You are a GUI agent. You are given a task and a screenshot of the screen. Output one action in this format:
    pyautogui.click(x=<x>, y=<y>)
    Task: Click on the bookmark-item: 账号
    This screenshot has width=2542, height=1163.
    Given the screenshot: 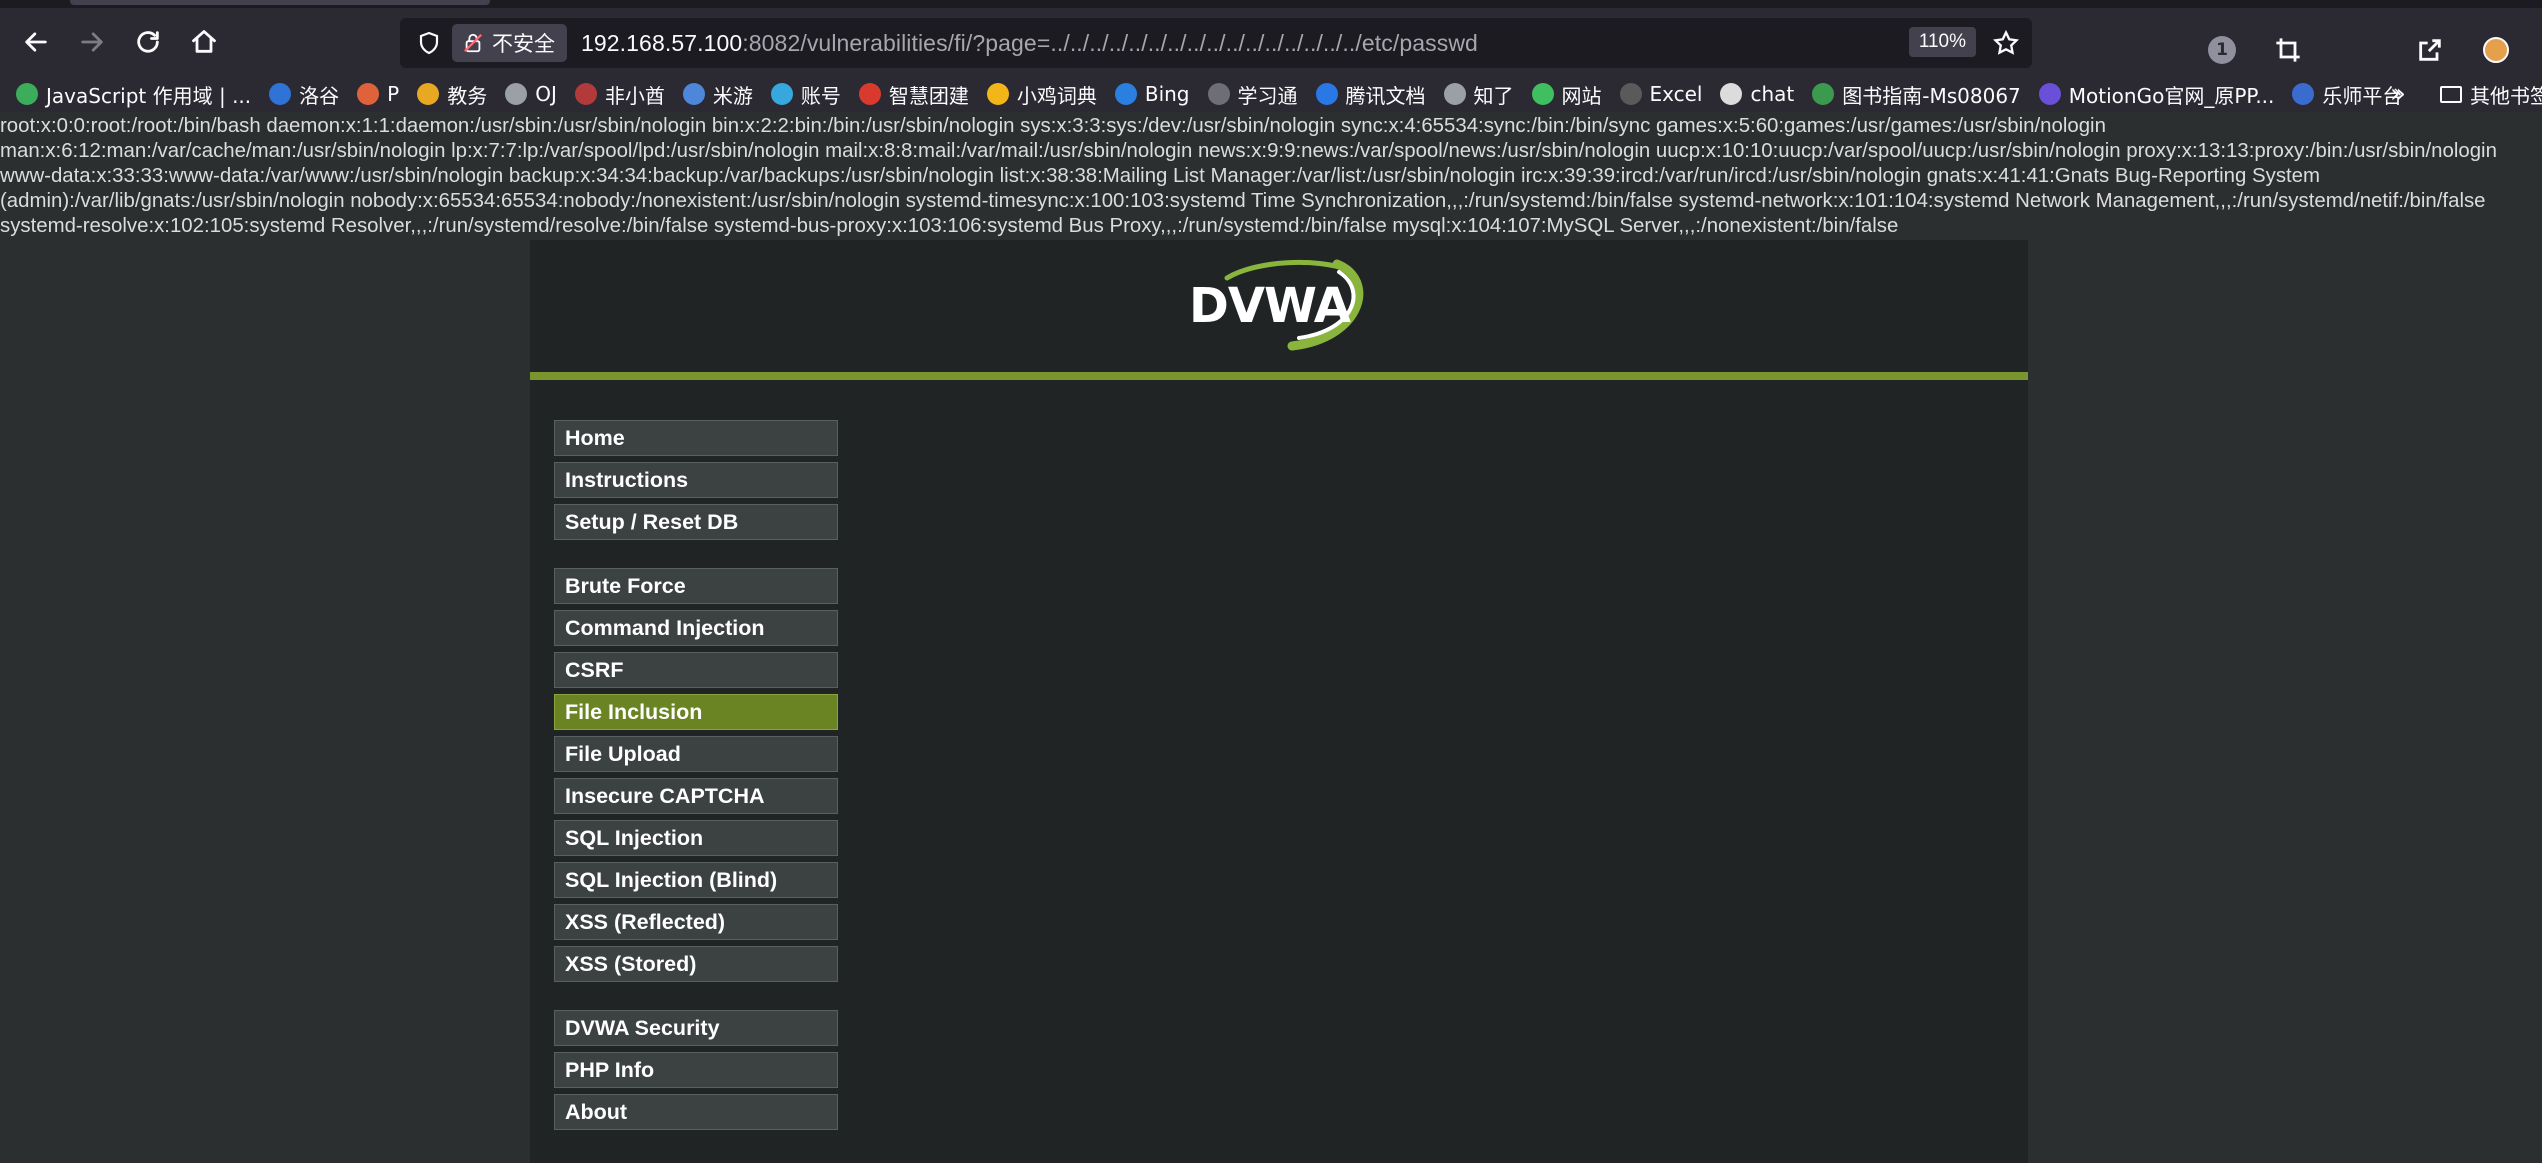 What is the action you would take?
    pyautogui.click(x=805, y=94)
    